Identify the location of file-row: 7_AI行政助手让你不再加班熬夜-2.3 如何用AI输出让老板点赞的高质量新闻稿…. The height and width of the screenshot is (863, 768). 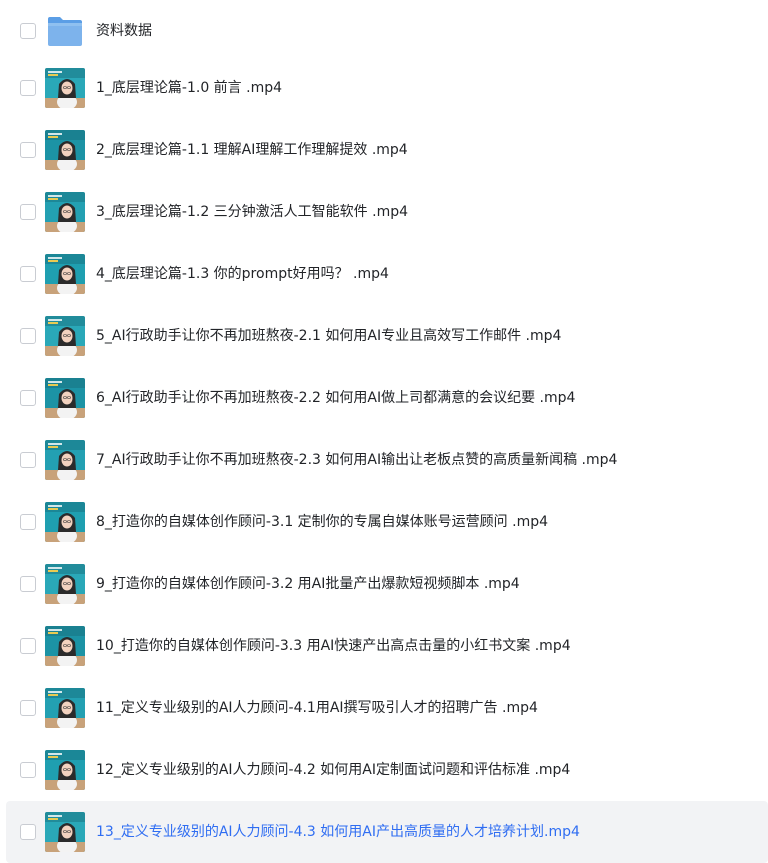
(384, 460).